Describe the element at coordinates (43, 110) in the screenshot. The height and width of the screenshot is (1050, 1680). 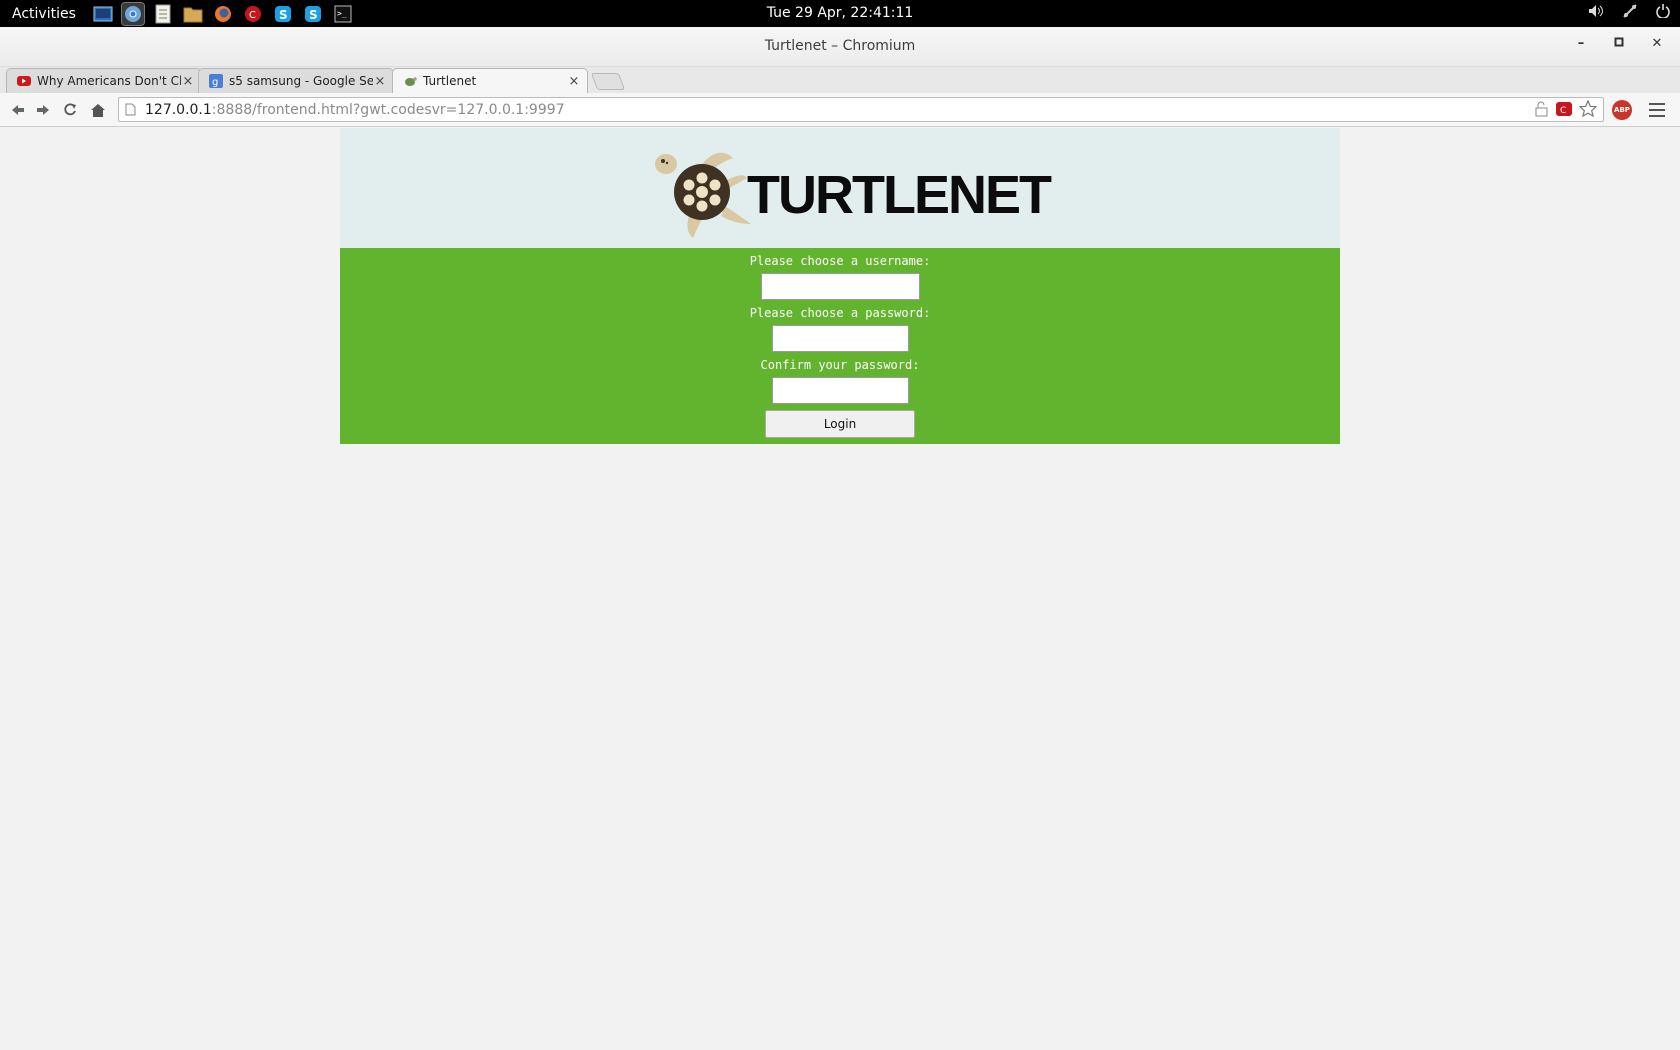
I see `forward-button` at that location.